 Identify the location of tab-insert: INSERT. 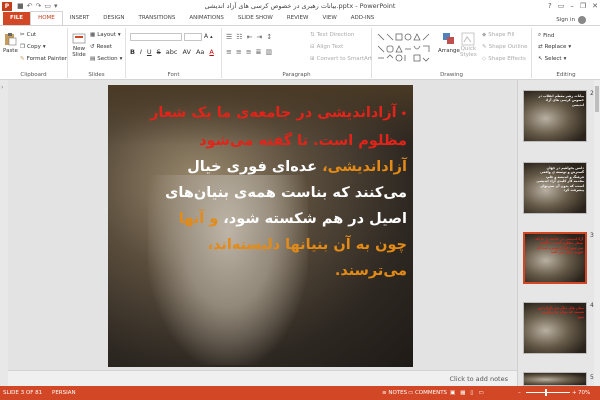
(79, 18).